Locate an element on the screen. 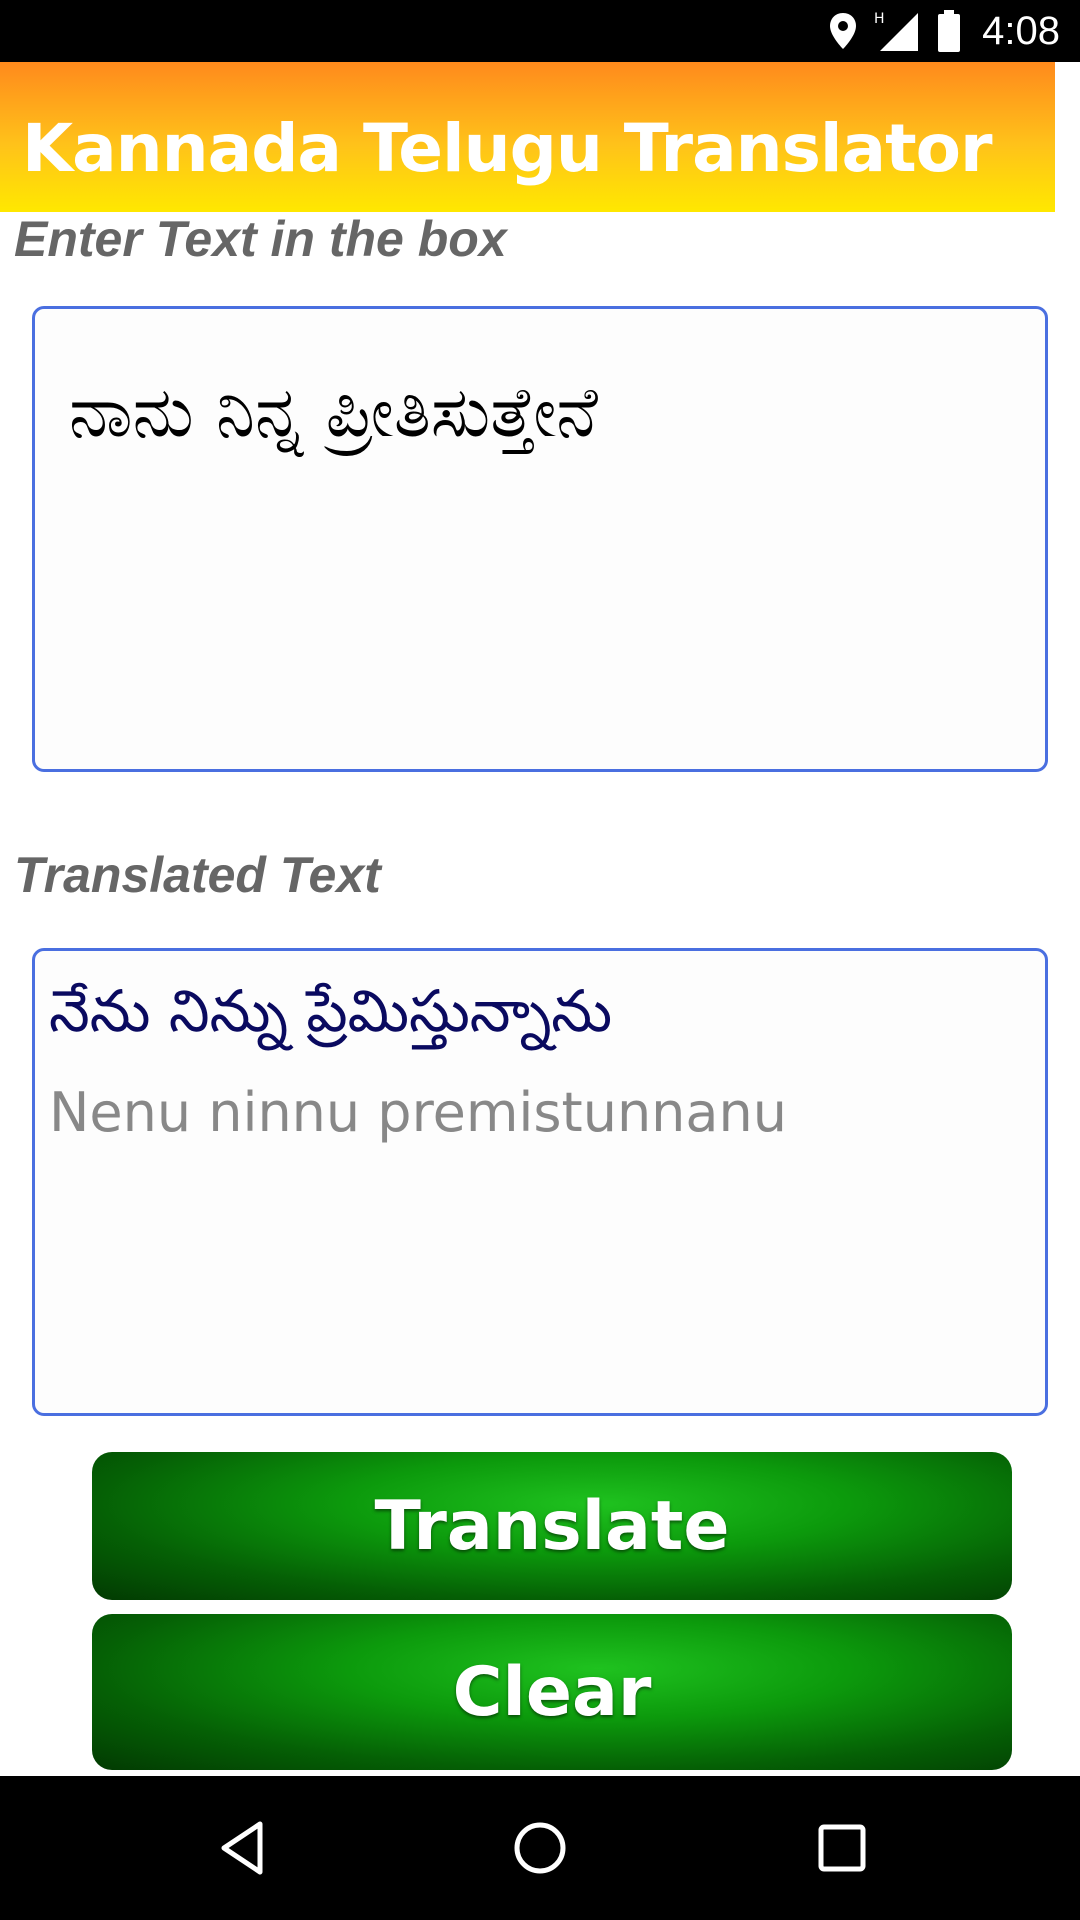 This screenshot has height=1920, width=1080. status-icons: H 4:08 is located at coordinates (944, 31).